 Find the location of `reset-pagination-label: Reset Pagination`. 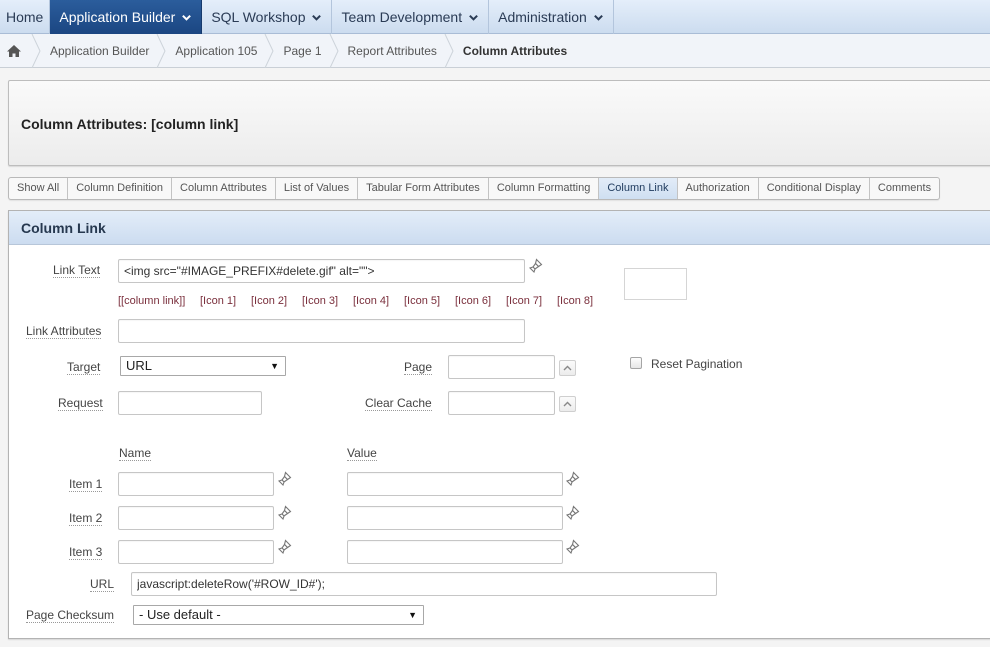

reset-pagination-label: Reset Pagination is located at coordinates (697, 364).